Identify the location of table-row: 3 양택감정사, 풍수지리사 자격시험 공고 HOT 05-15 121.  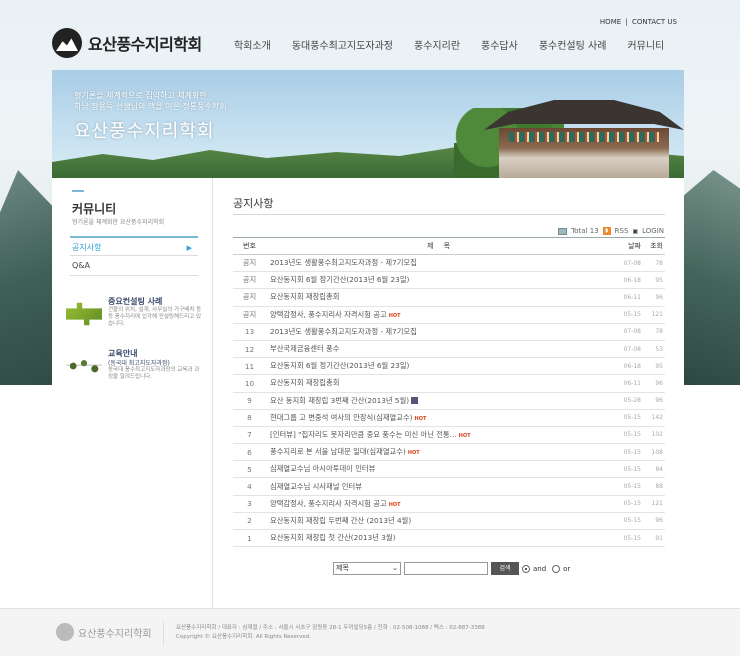
(449, 504).